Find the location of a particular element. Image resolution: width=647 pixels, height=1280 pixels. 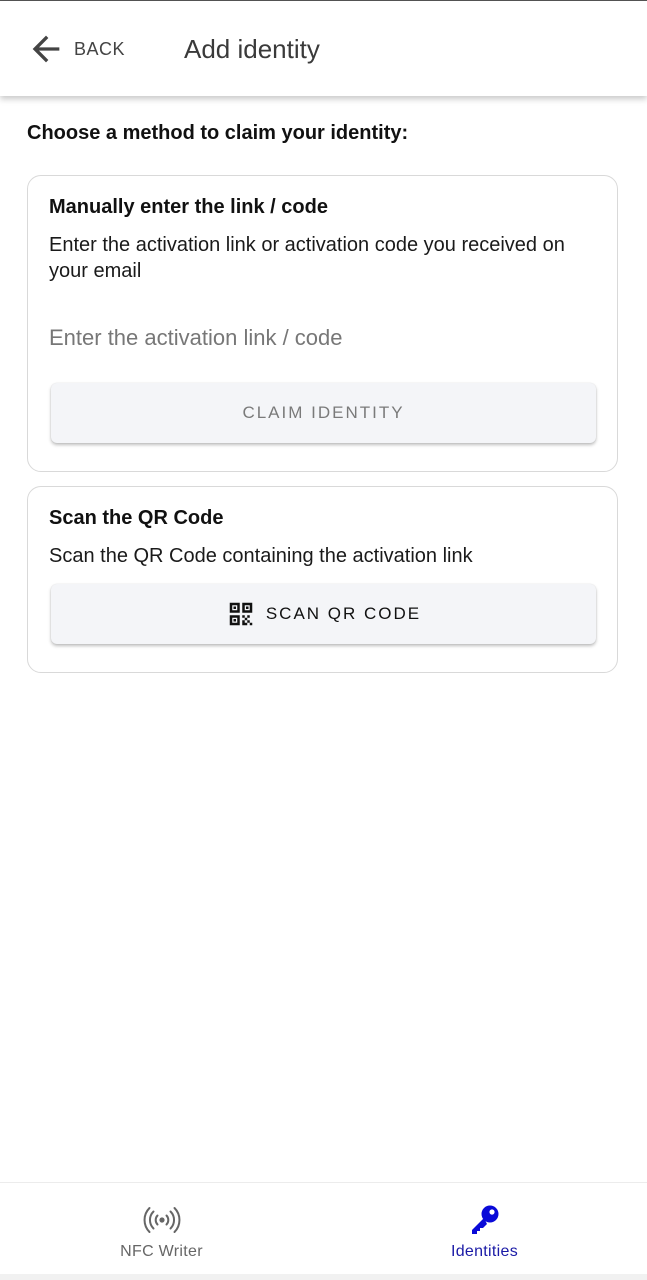

qr-scan-title: Scan the QR Code is located at coordinates (136, 518).